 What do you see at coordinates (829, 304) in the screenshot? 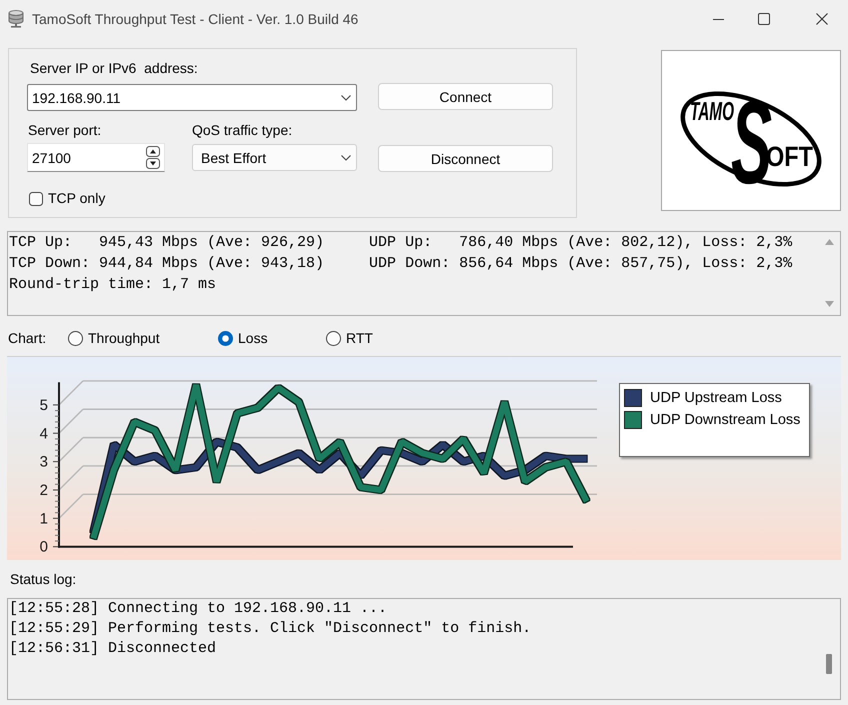
I see `scroll-down-icon` at bounding box center [829, 304].